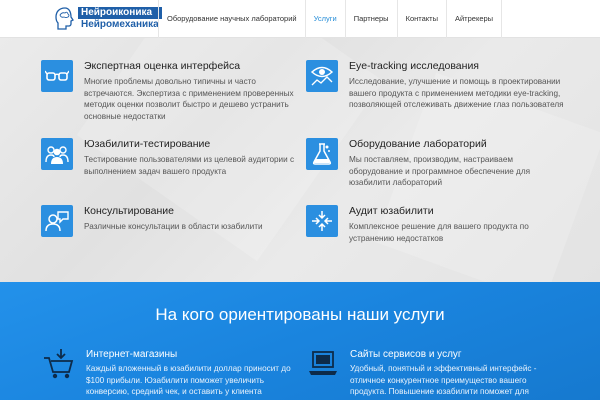  What do you see at coordinates (322, 76) in the screenshot?
I see `eye-chart-icon` at bounding box center [322, 76].